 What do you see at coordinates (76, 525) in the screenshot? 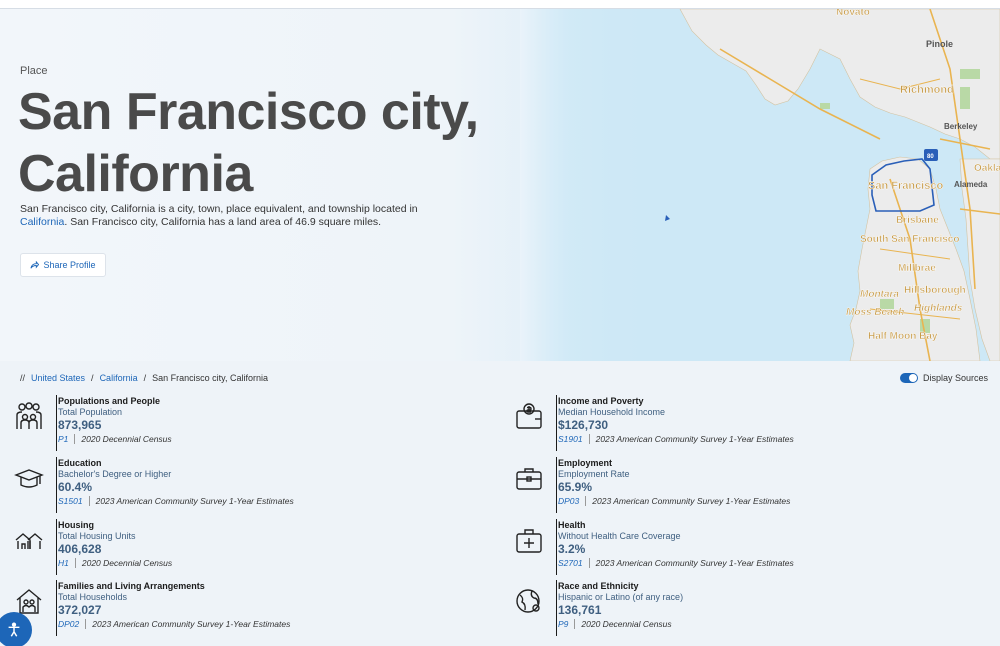
I see `stat-category: Housing` at bounding box center [76, 525].